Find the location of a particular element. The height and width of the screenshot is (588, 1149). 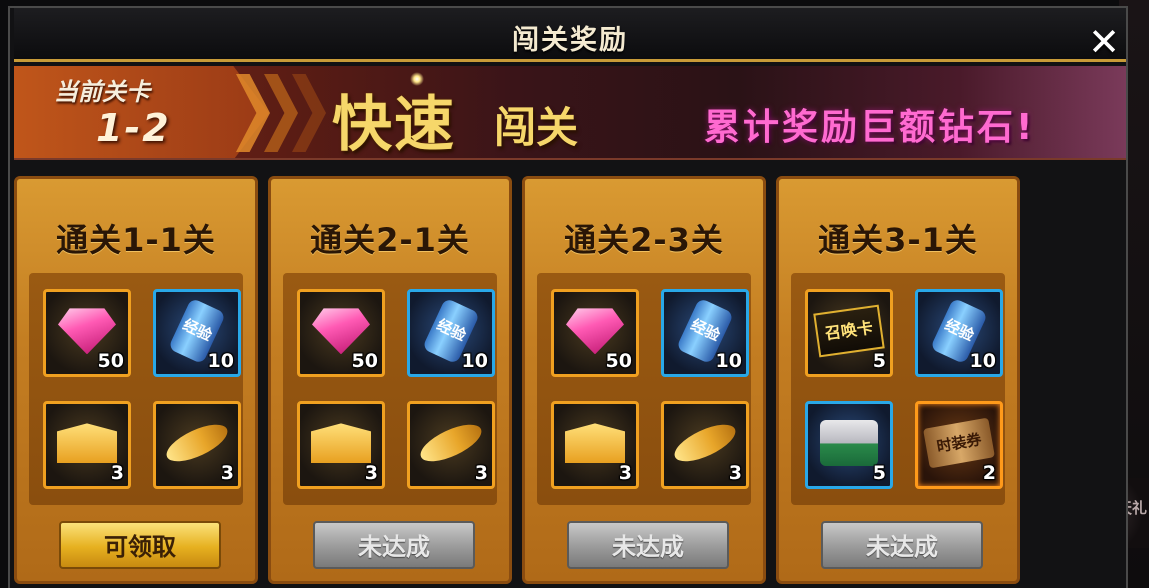

card-title: 通关2-3关 is located at coordinates (644, 240).